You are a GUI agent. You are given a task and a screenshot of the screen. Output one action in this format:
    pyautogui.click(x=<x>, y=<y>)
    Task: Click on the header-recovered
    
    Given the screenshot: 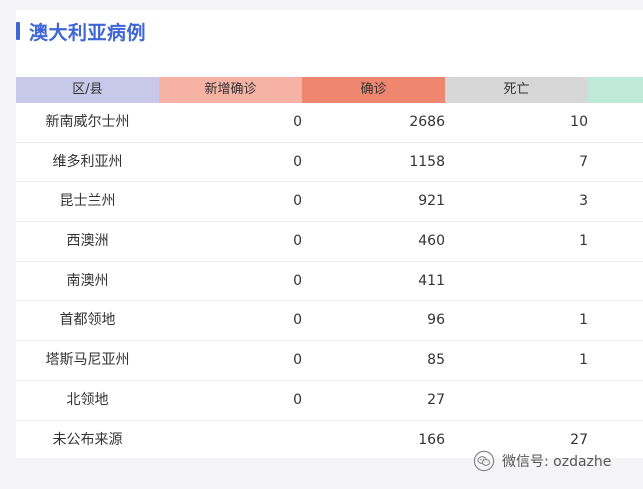 What is the action you would take?
    pyautogui.click(x=615, y=90)
    